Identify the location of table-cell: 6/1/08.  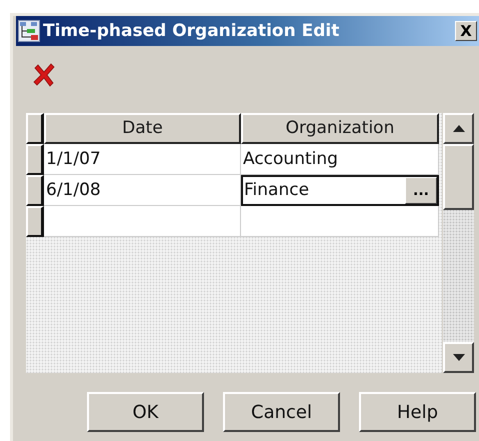
(142, 190).